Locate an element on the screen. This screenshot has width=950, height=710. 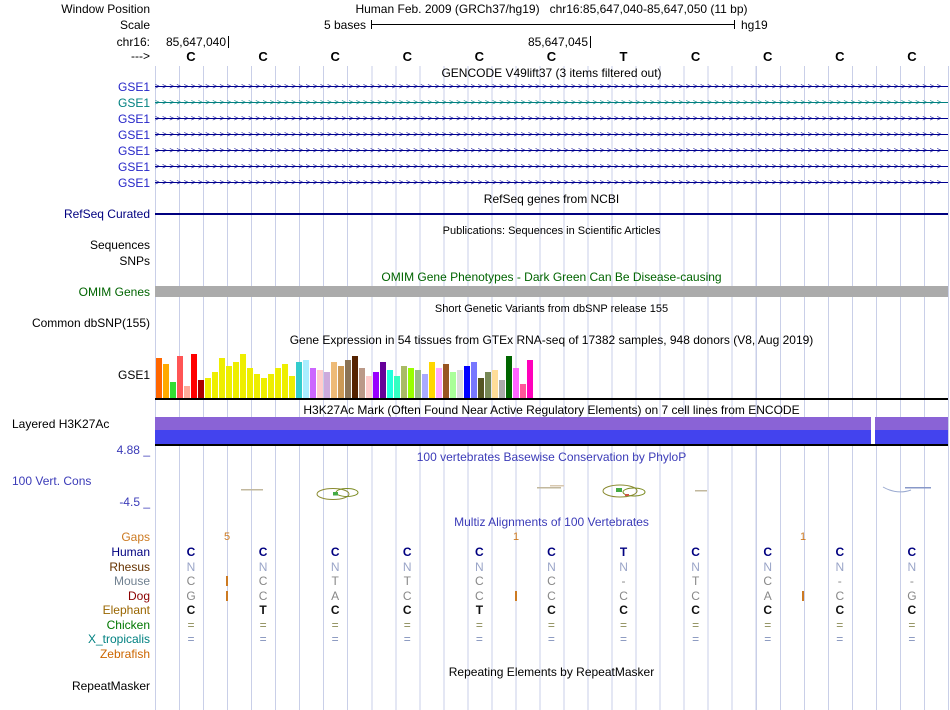
species-label-x-tropicalis: X_tropicalis is located at coordinates (75, 639).